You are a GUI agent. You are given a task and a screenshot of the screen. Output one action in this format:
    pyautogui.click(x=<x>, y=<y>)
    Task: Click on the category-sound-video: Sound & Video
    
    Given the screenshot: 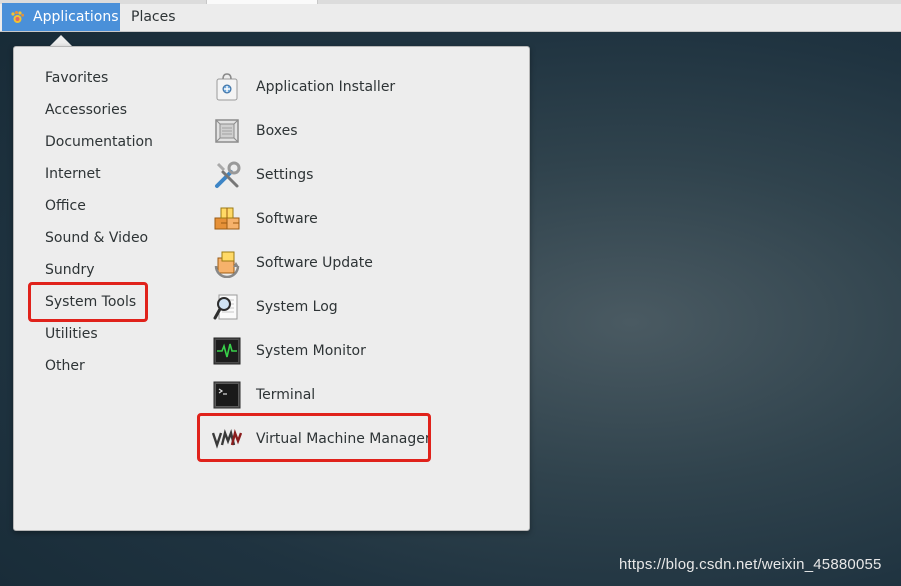 What is the action you would take?
    pyautogui.click(x=99, y=243)
    